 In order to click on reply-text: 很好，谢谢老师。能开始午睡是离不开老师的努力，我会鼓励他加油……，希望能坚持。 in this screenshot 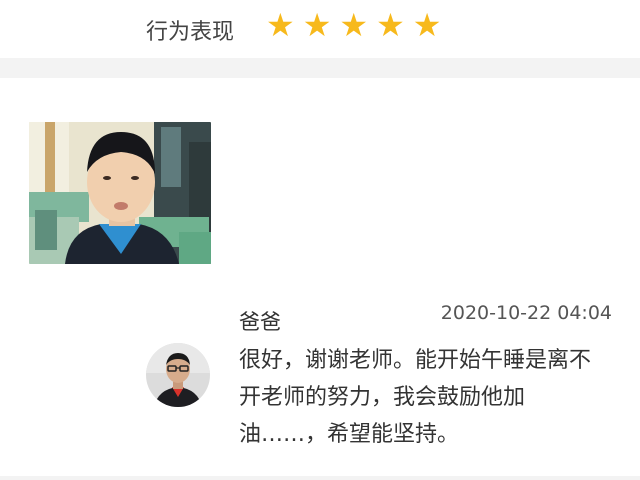, I will do `click(415, 397)`.